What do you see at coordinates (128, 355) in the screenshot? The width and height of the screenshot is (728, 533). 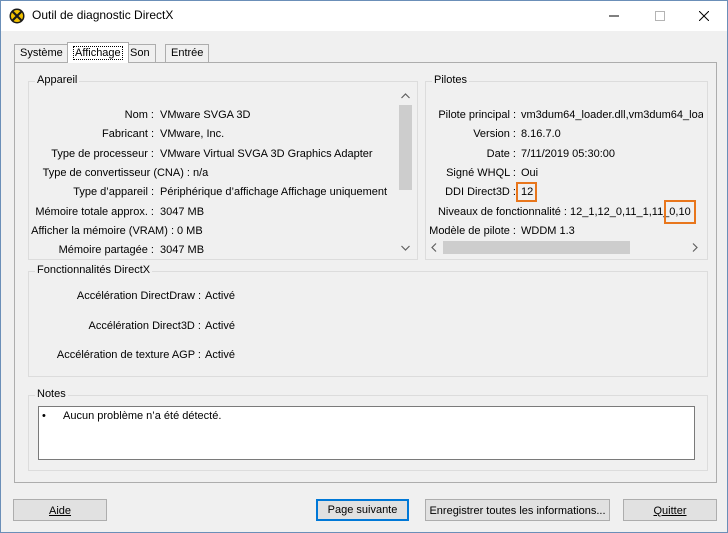 I see `feature-label: Accélération de texture AGP :` at bounding box center [128, 355].